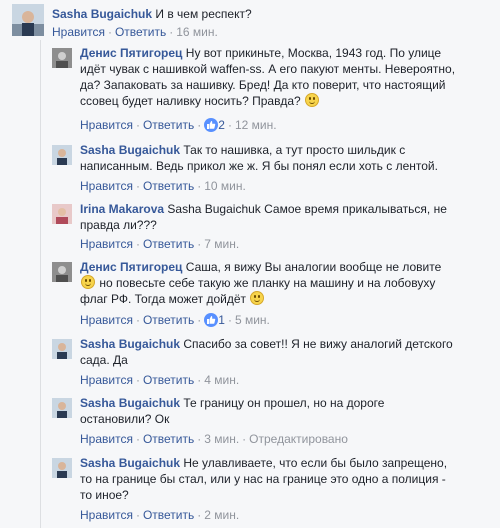 The image size is (500, 528). Describe the element at coordinates (221, 125) in the screenshot. I see `like-count: 2` at that location.